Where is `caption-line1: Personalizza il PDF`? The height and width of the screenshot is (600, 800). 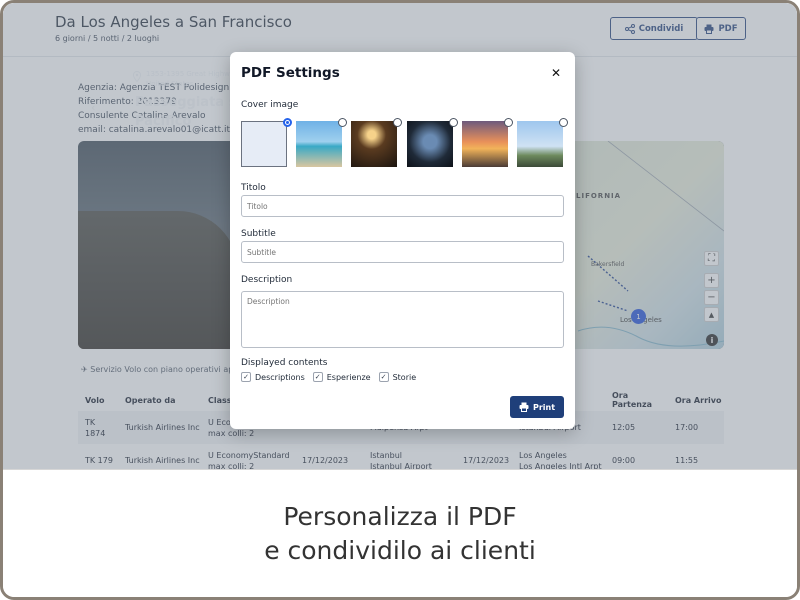 caption-line1: Personalizza il PDF is located at coordinates (400, 516).